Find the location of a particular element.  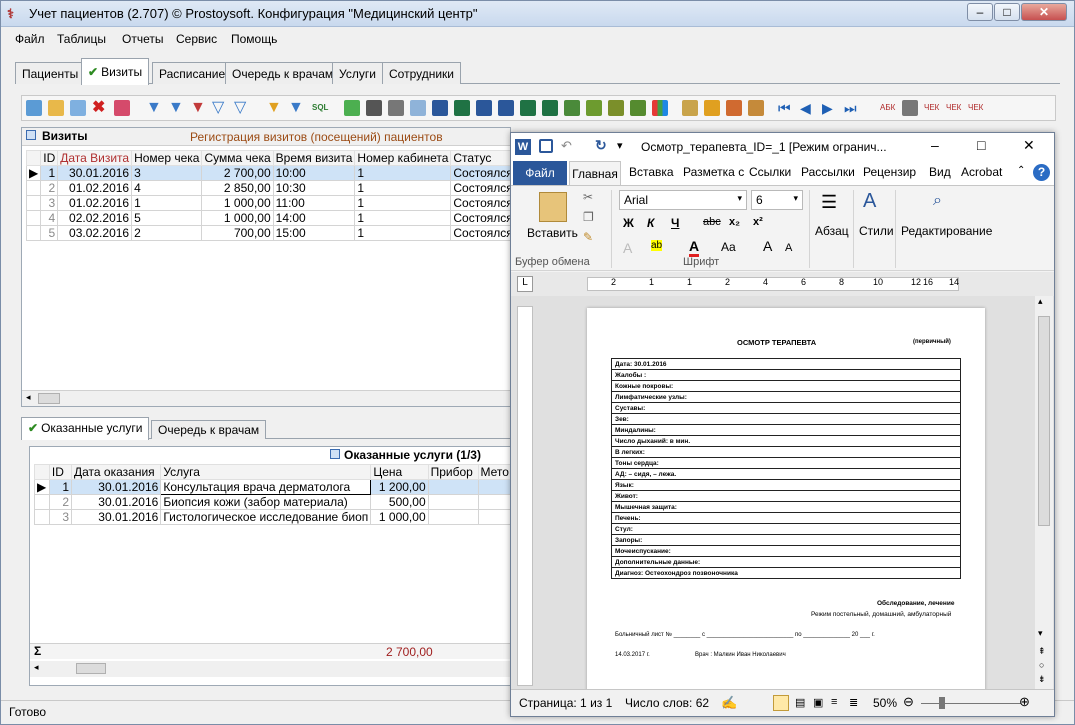

tab-rendered-services: ✔ Оказанные услуги is located at coordinates (85, 428).